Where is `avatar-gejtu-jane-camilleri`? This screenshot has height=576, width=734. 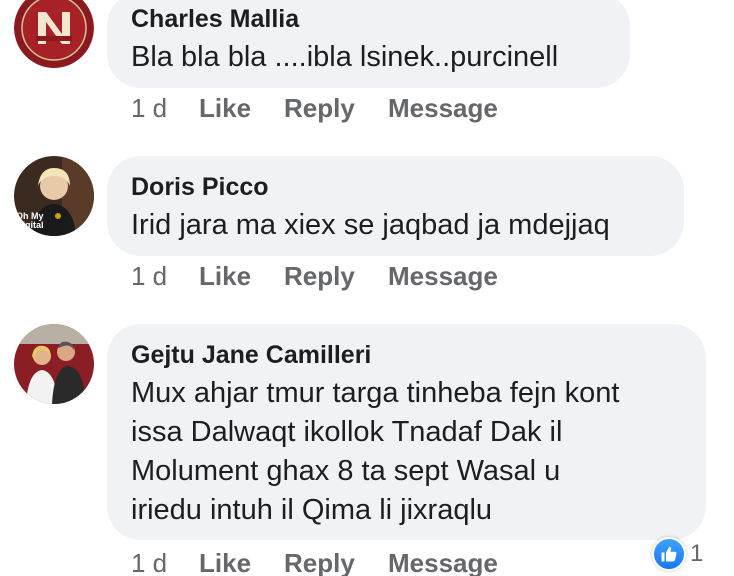
avatar-gejtu-jane-camilleri is located at coordinates (54, 364).